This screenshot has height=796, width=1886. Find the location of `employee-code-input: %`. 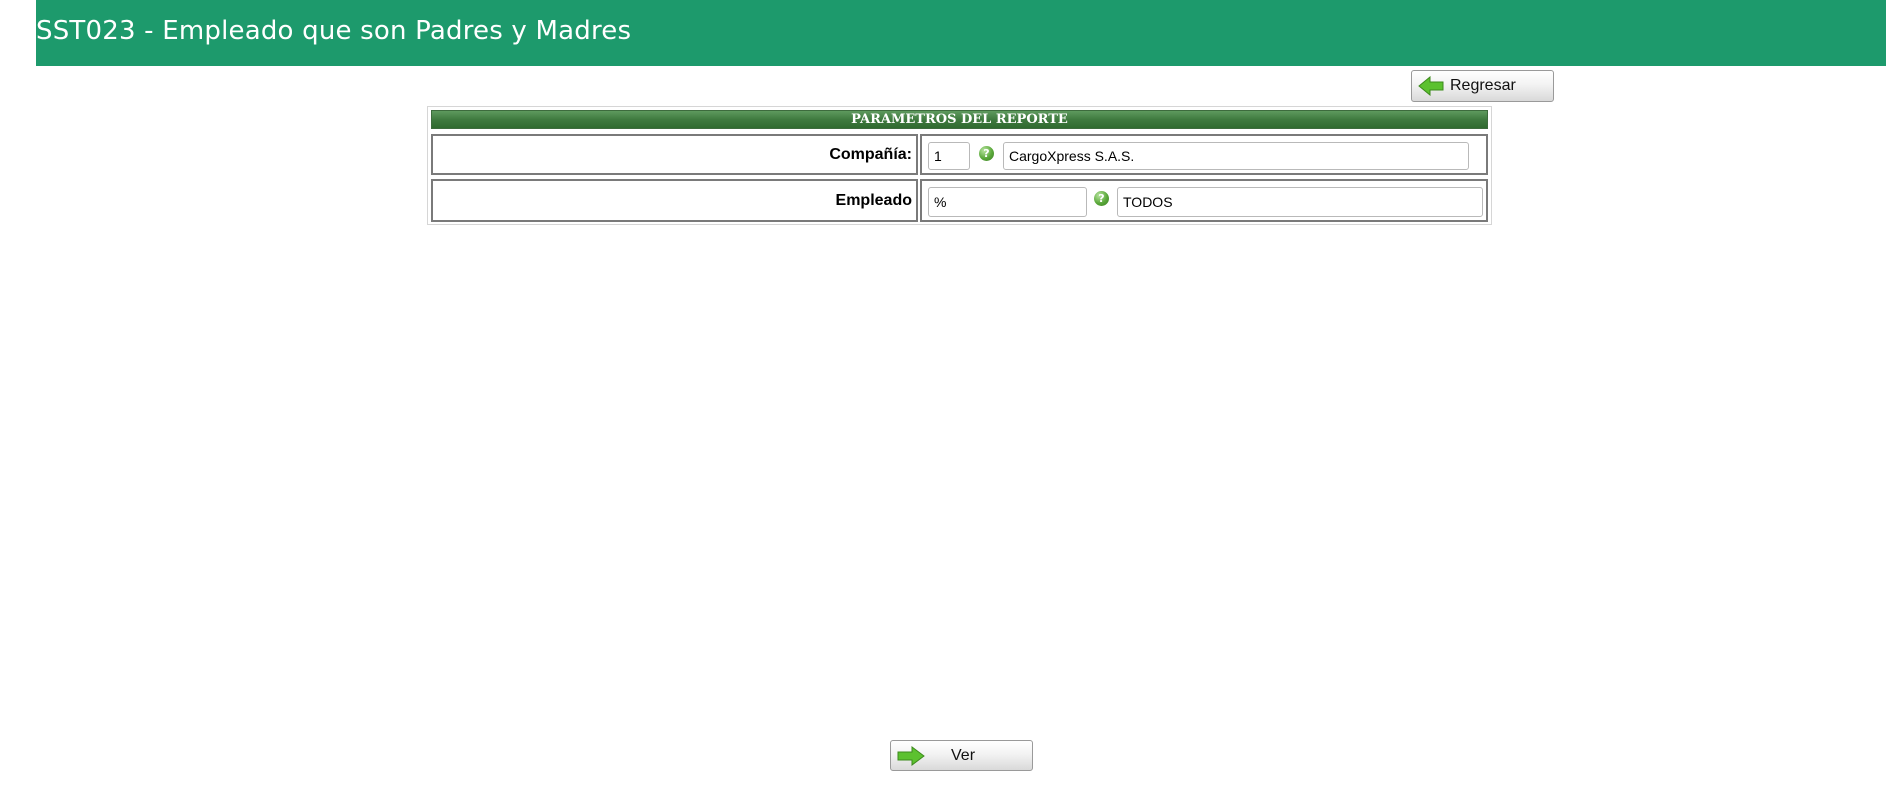

employee-code-input: % is located at coordinates (1007, 202).